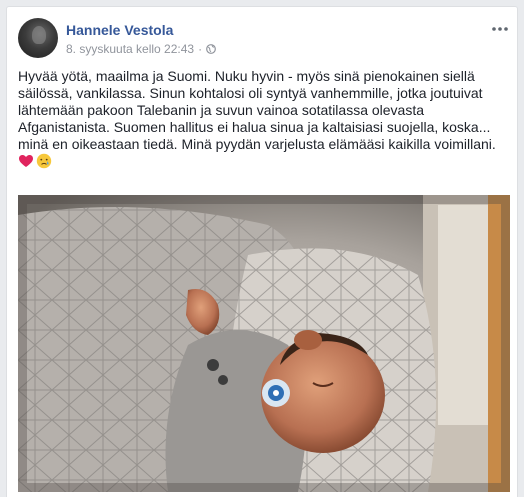 The width and height of the screenshot is (524, 497). What do you see at coordinates (26, 161) in the screenshot?
I see `heart-emoji` at bounding box center [26, 161].